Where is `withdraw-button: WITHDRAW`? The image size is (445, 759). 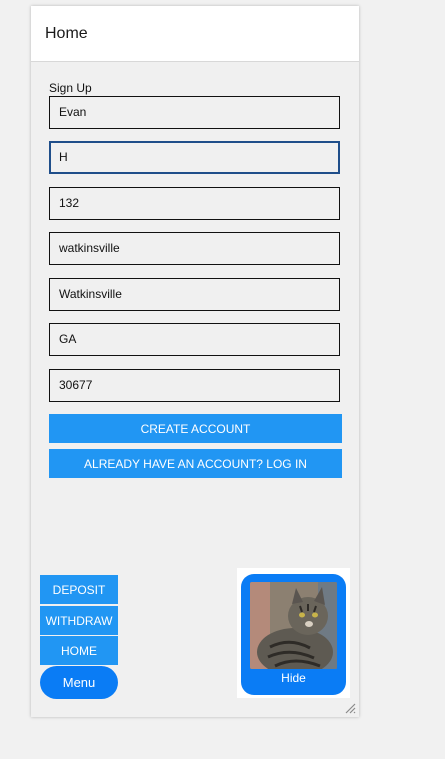
withdraw-button: WITHDRAW is located at coordinates (79, 620).